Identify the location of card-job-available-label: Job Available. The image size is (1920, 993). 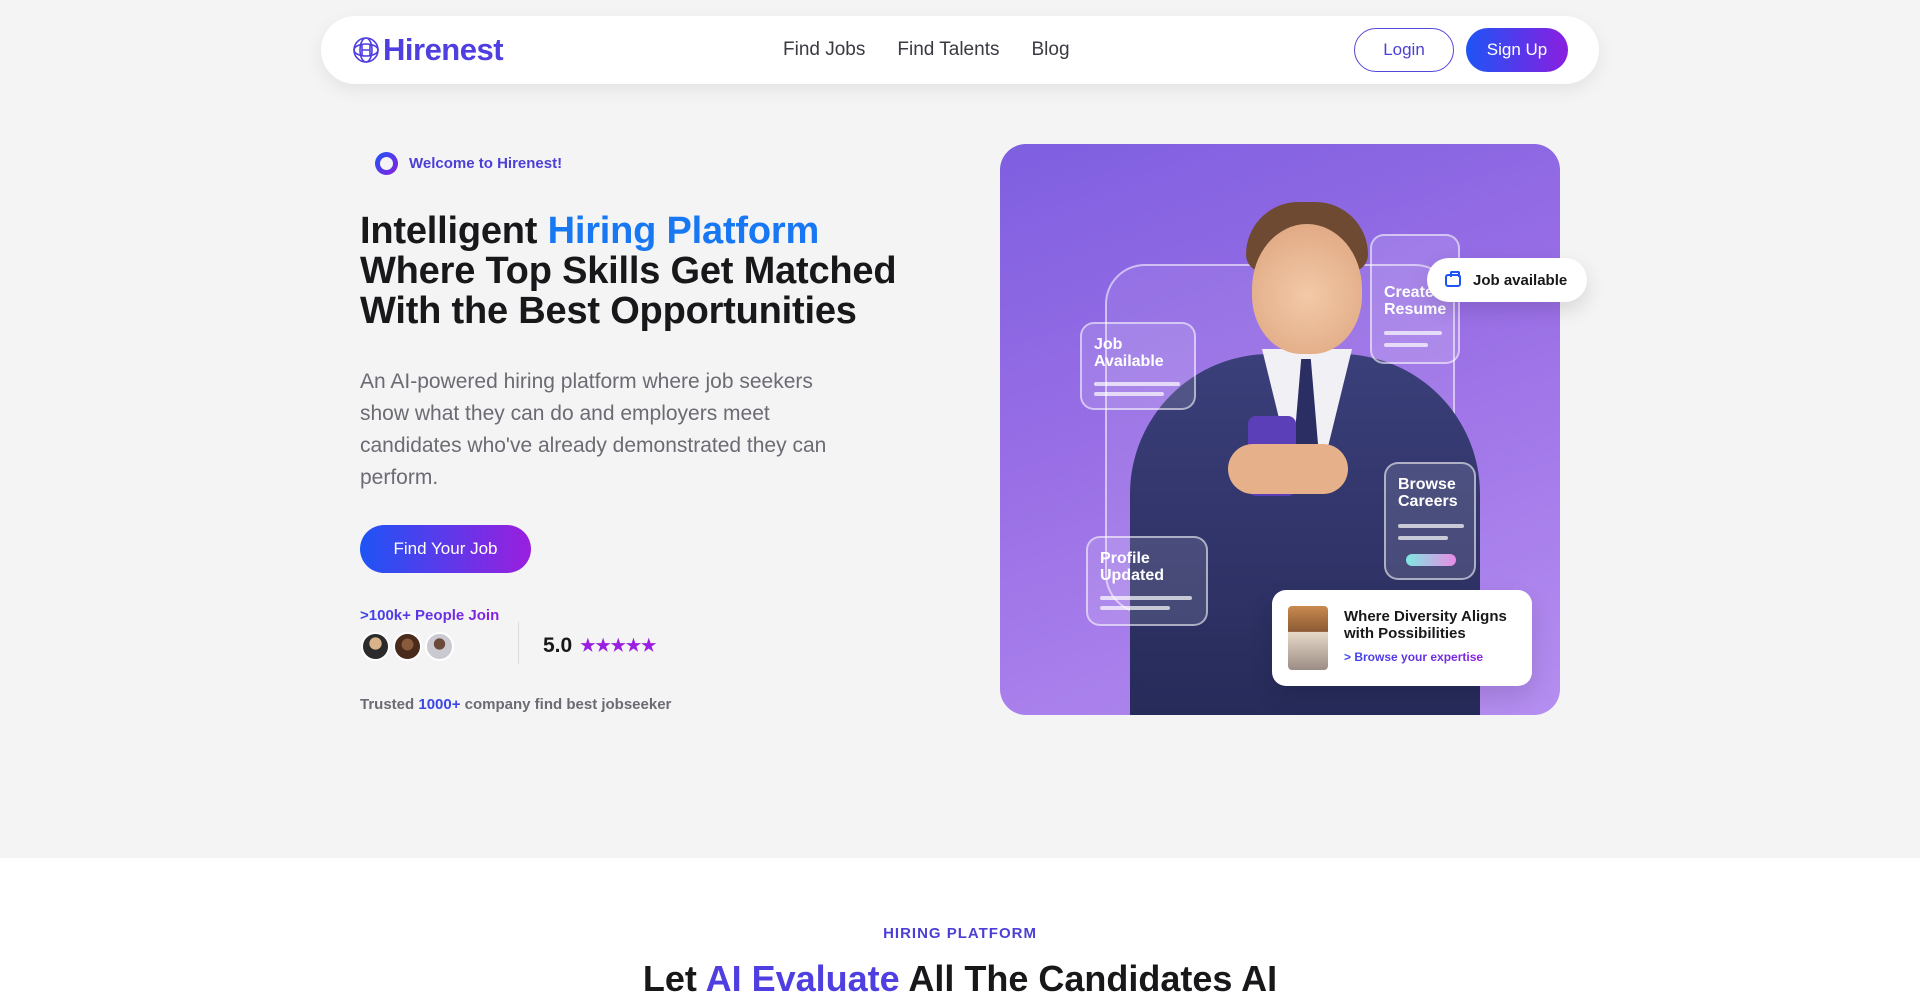
(1129, 353).